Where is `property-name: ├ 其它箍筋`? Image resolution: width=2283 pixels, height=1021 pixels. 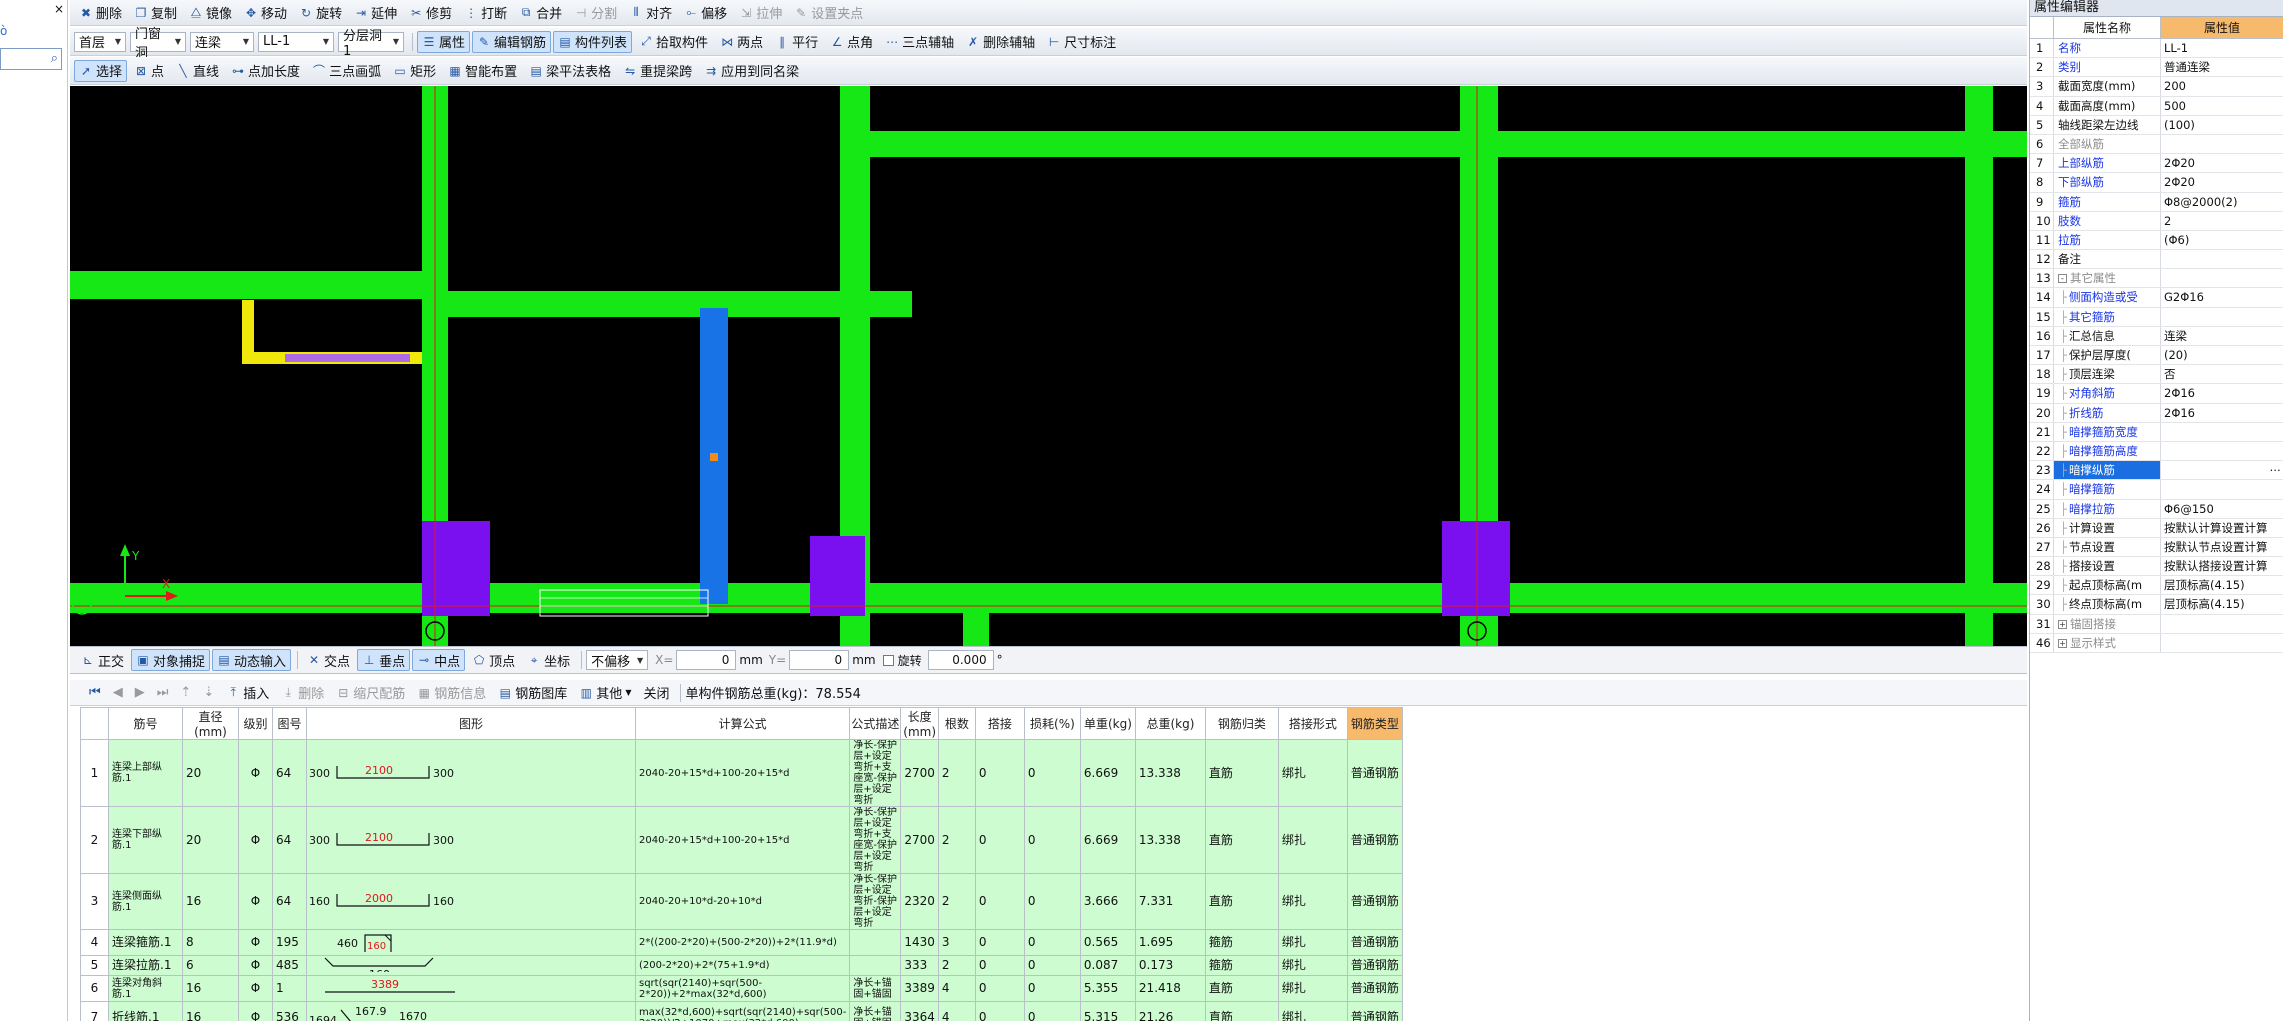 property-name: ├ 其它箍筋 is located at coordinates (2107, 316).